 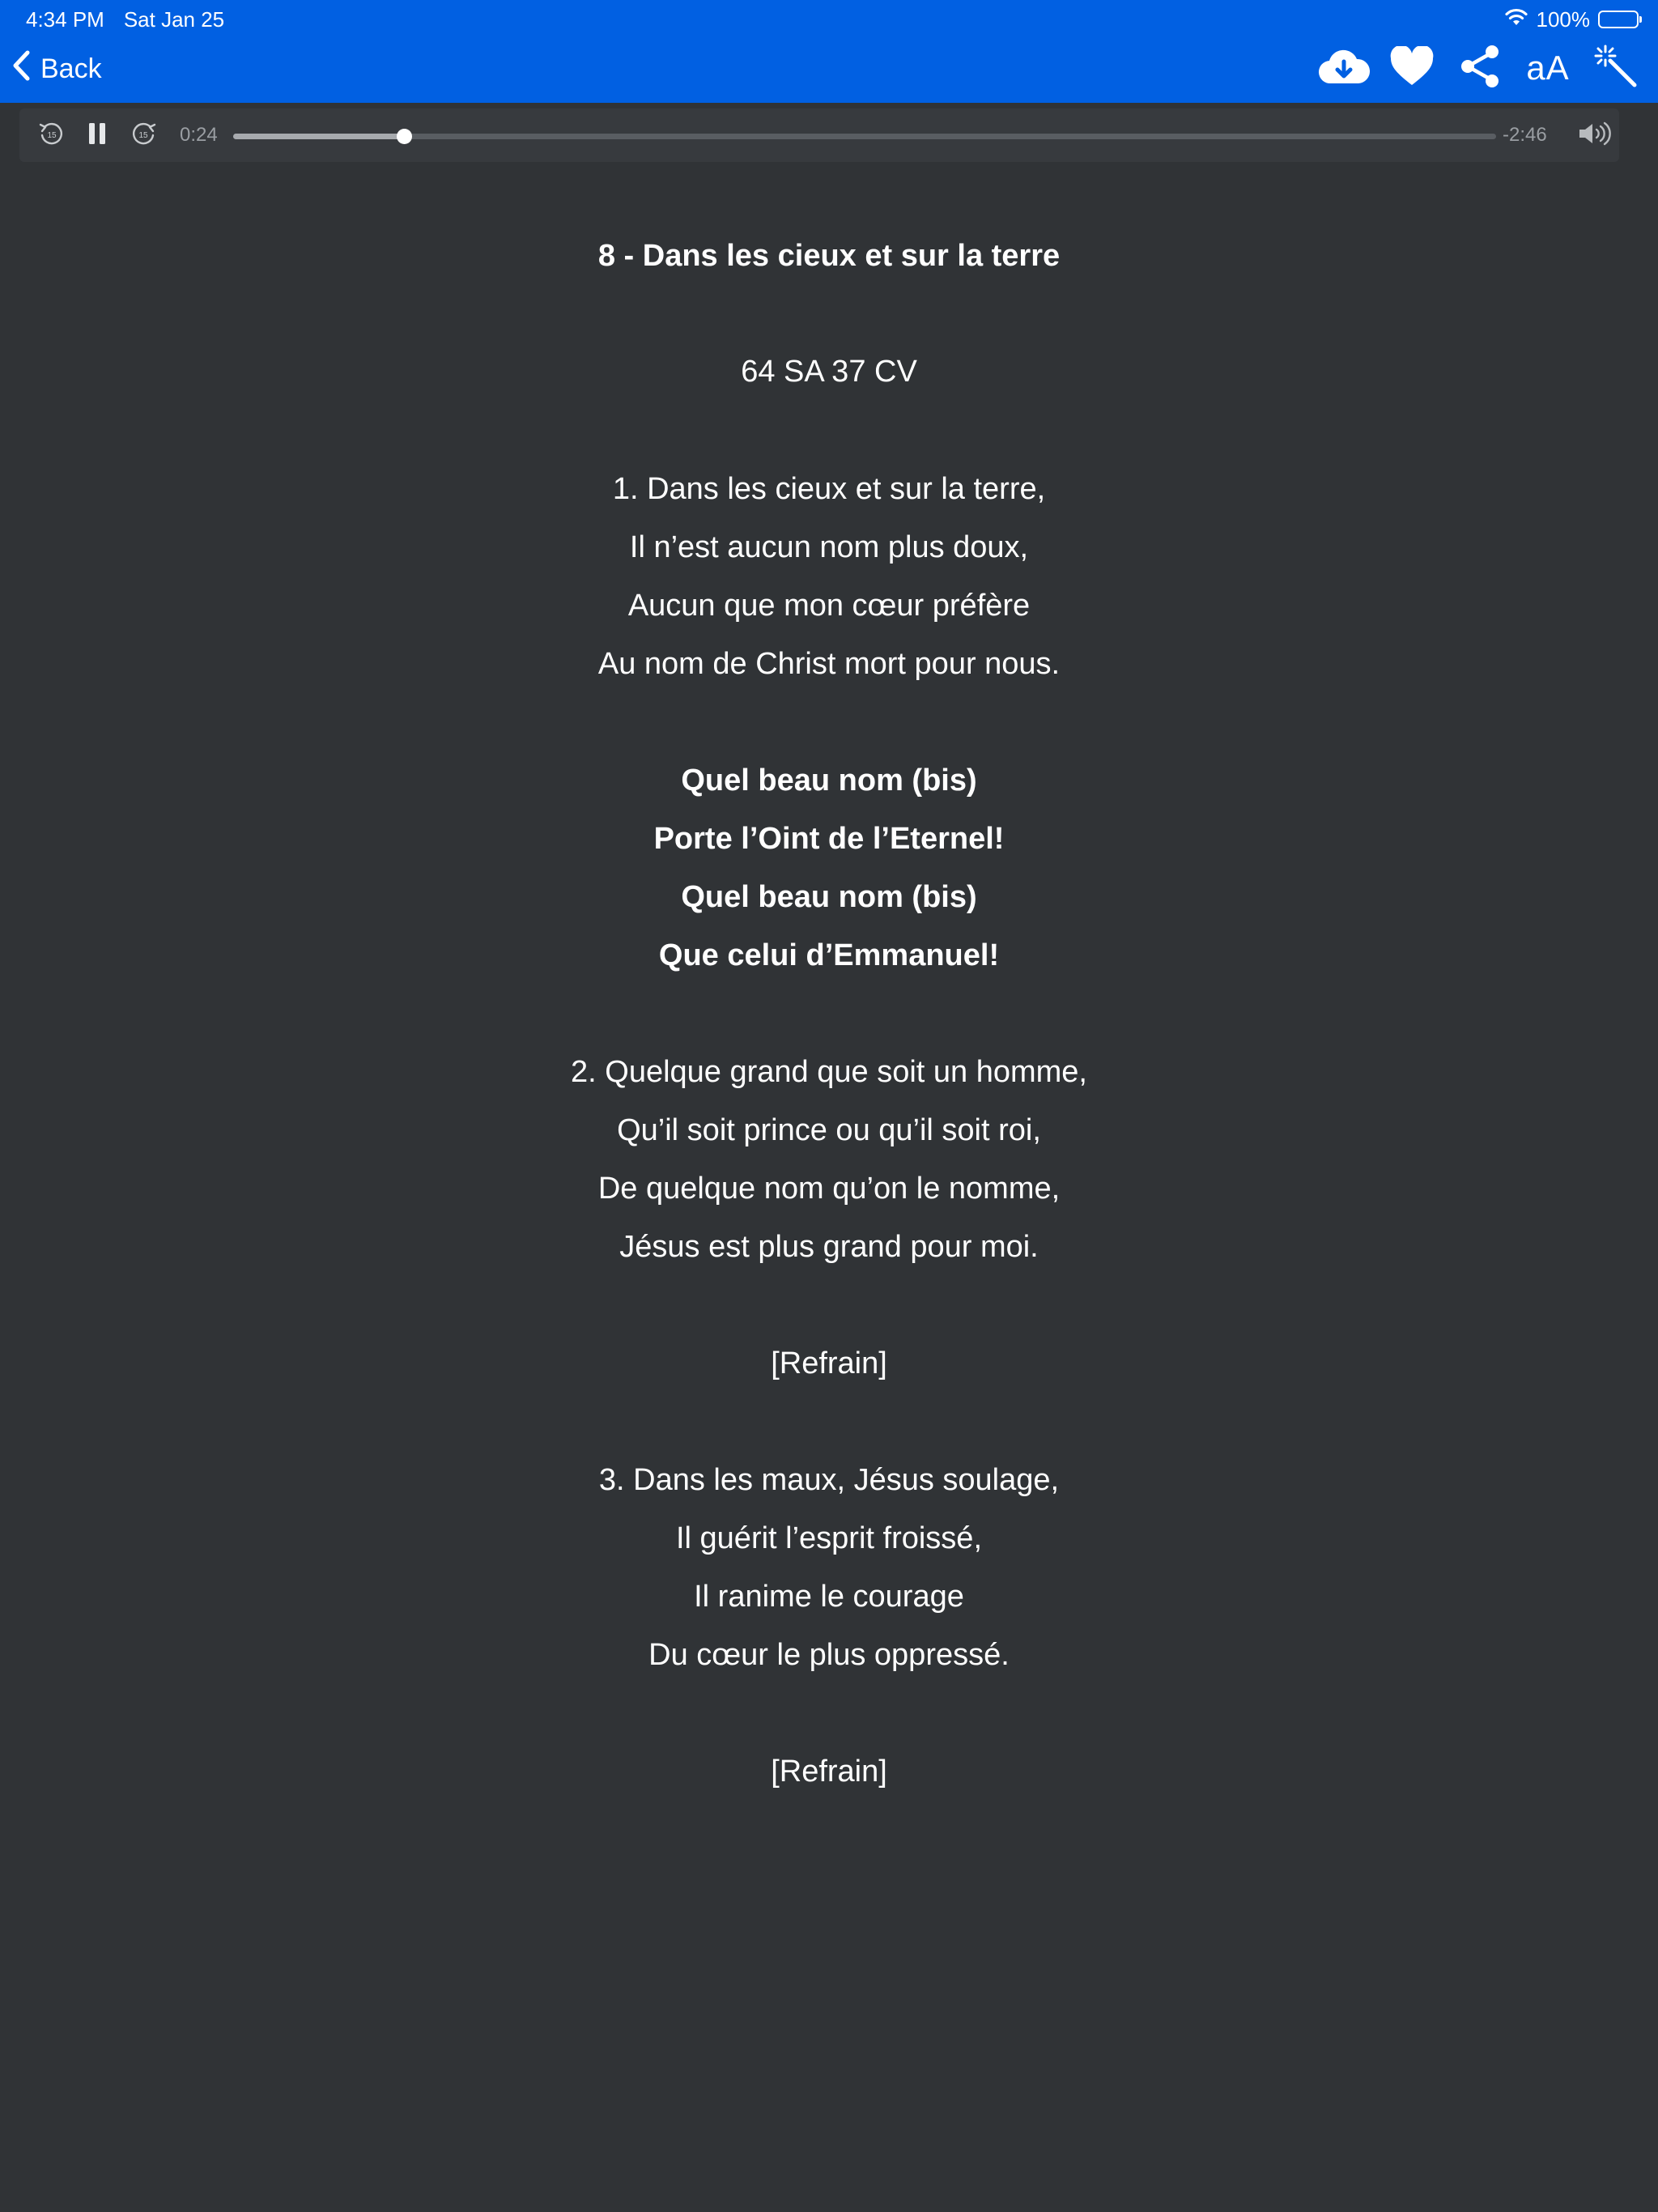 I want to click on refrain-marker-2: [Refrain], so click(x=829, y=1772).